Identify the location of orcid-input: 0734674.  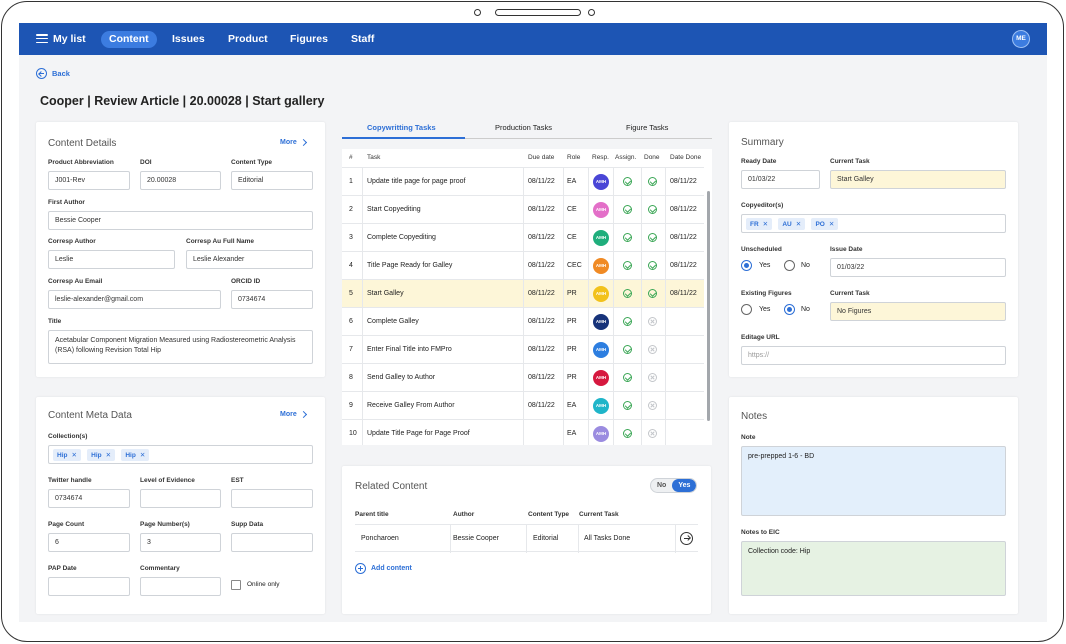
(272, 299).